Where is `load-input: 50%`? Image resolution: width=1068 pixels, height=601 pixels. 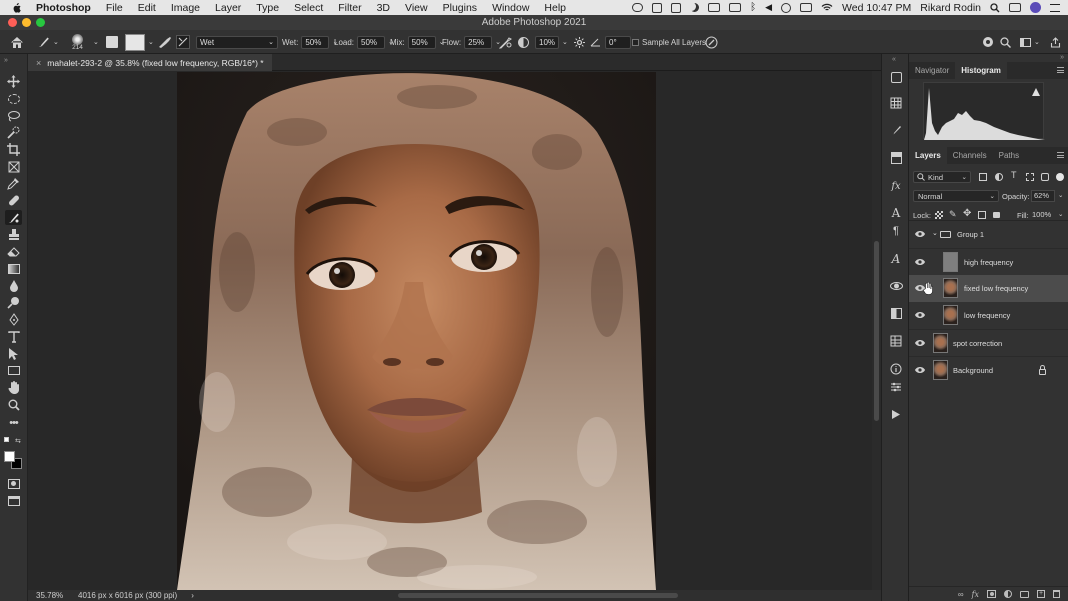 load-input: 50% is located at coordinates (371, 42).